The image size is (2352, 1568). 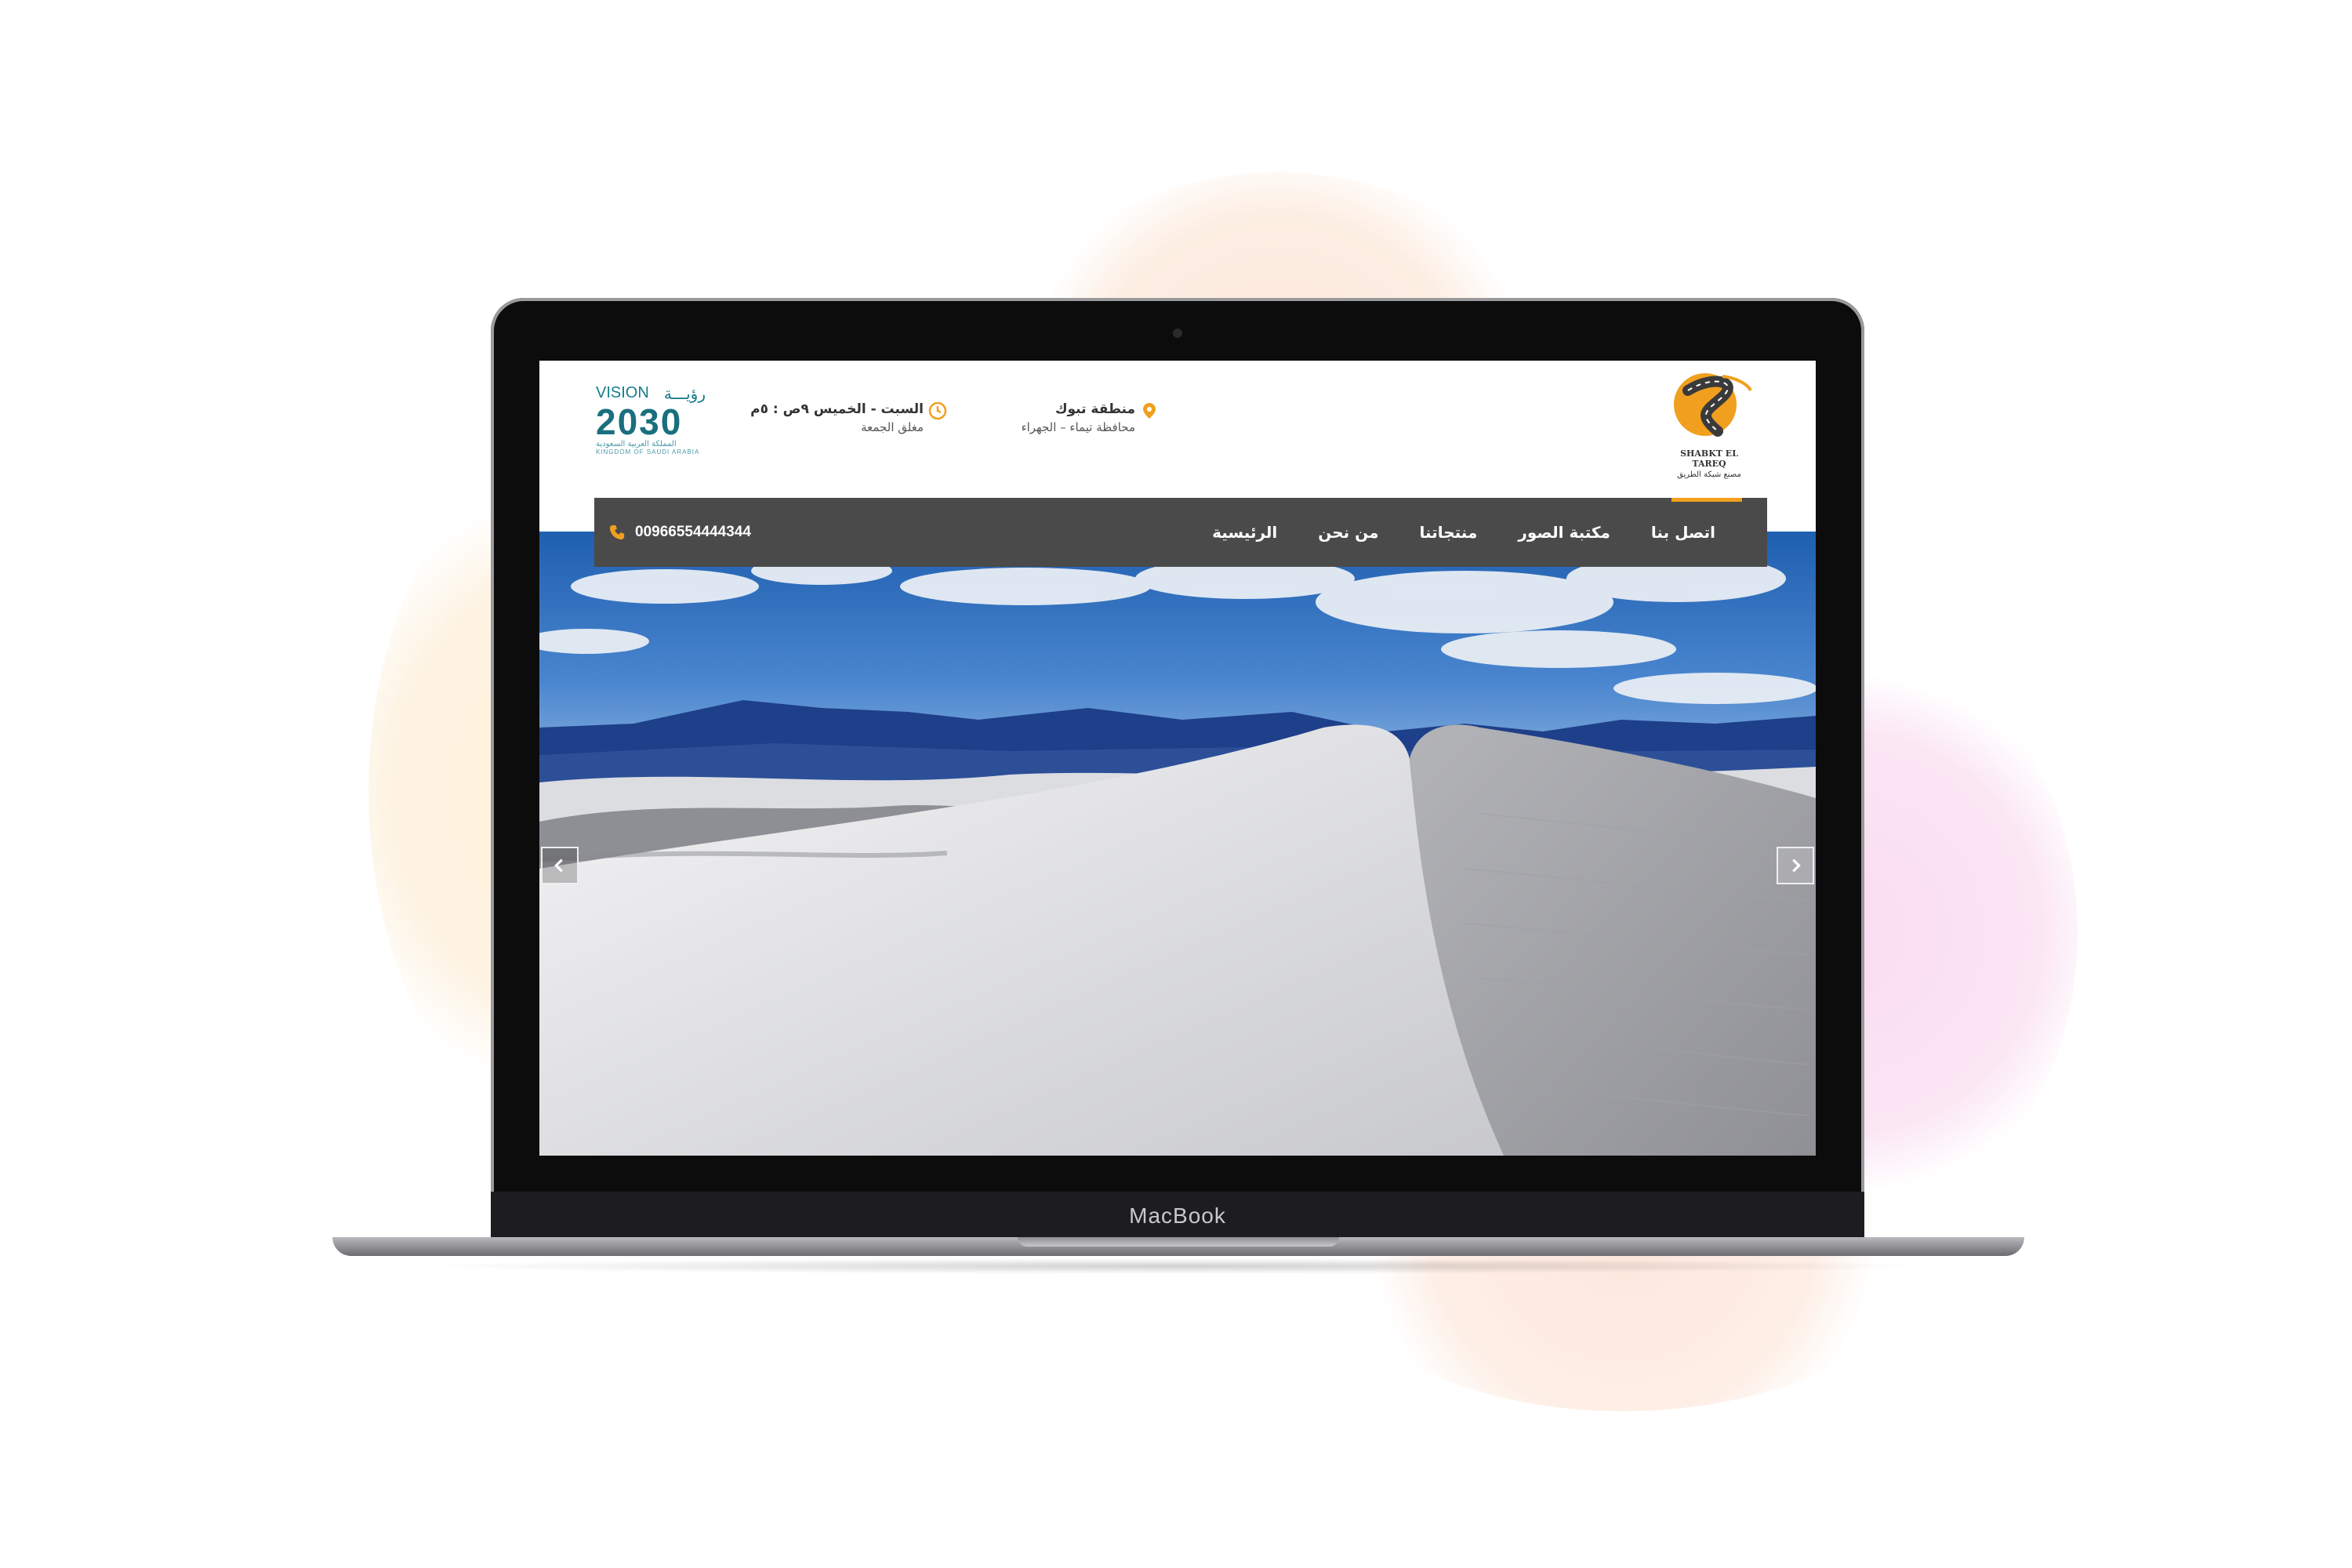 What do you see at coordinates (1709, 458) in the screenshot?
I see `logo-name-en: SHABKT EL TAREQ` at bounding box center [1709, 458].